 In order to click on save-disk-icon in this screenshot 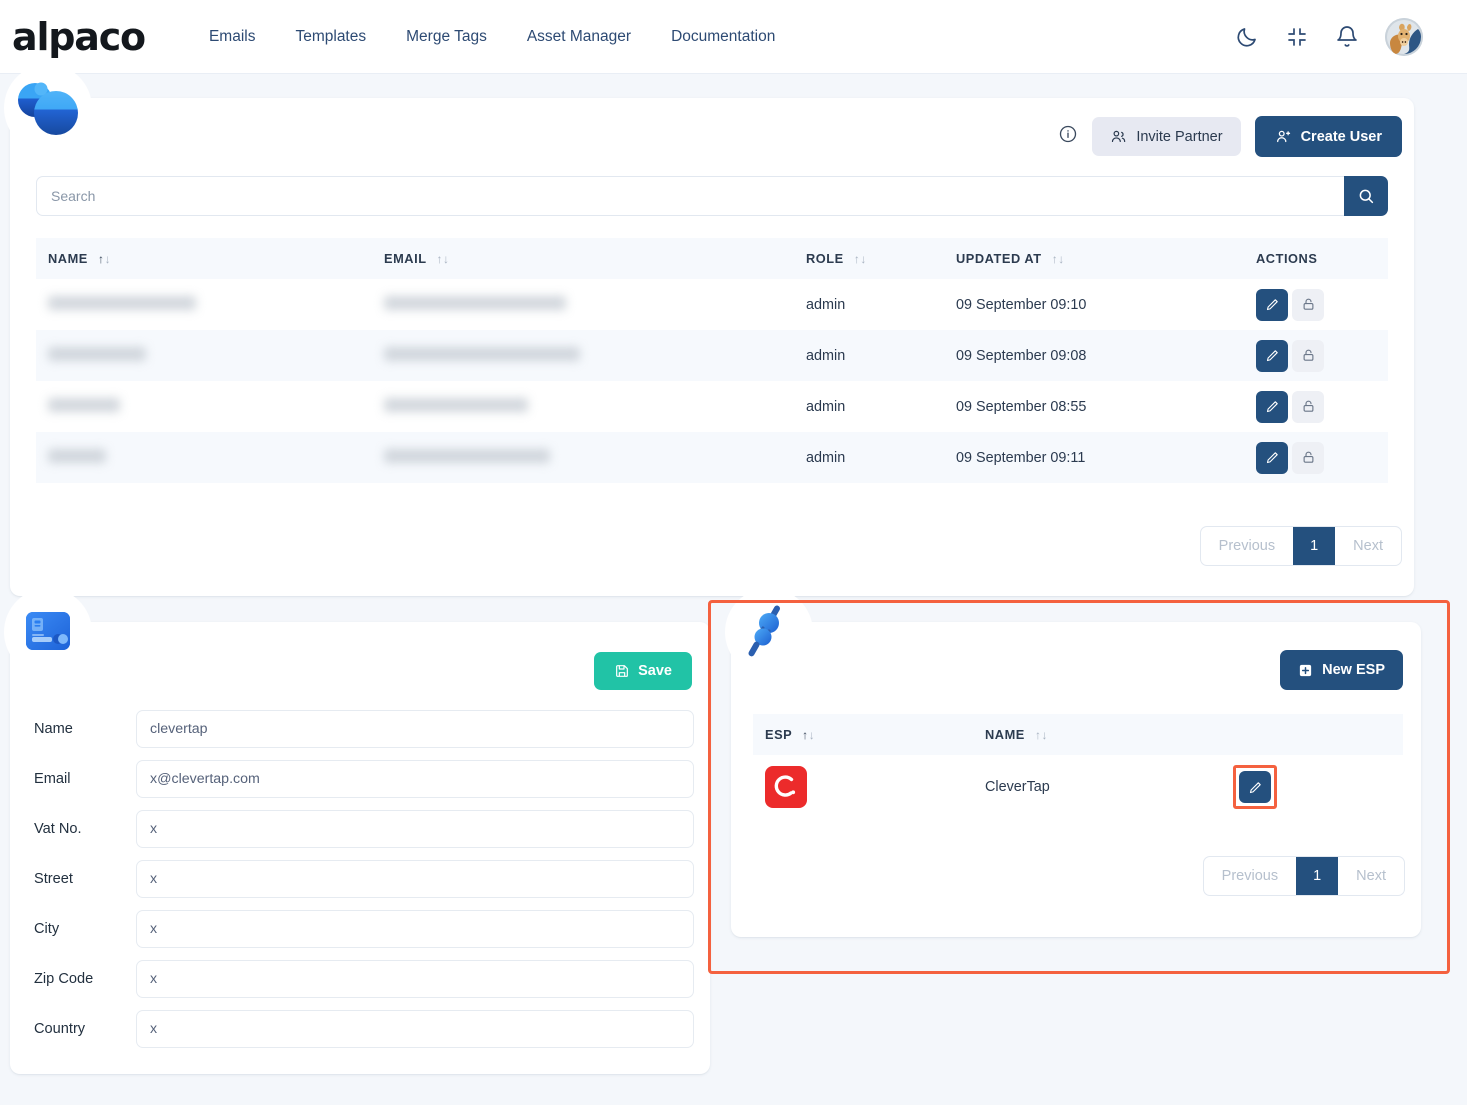, I will do `click(622, 671)`.